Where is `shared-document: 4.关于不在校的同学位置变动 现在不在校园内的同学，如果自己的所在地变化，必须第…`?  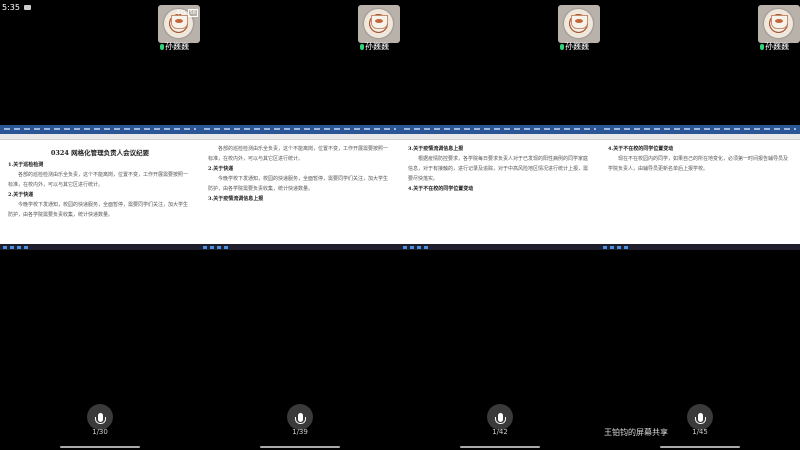 shared-document: 4.关于不在校的同学位置变动 现在不在校园内的同学，如果自己的所在地变化，必须第… is located at coordinates (700, 187).